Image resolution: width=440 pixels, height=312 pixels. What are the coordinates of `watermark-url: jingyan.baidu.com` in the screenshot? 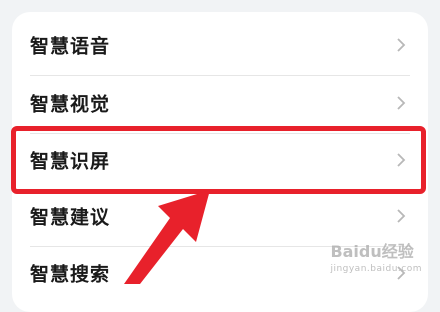 It's located at (376, 269).